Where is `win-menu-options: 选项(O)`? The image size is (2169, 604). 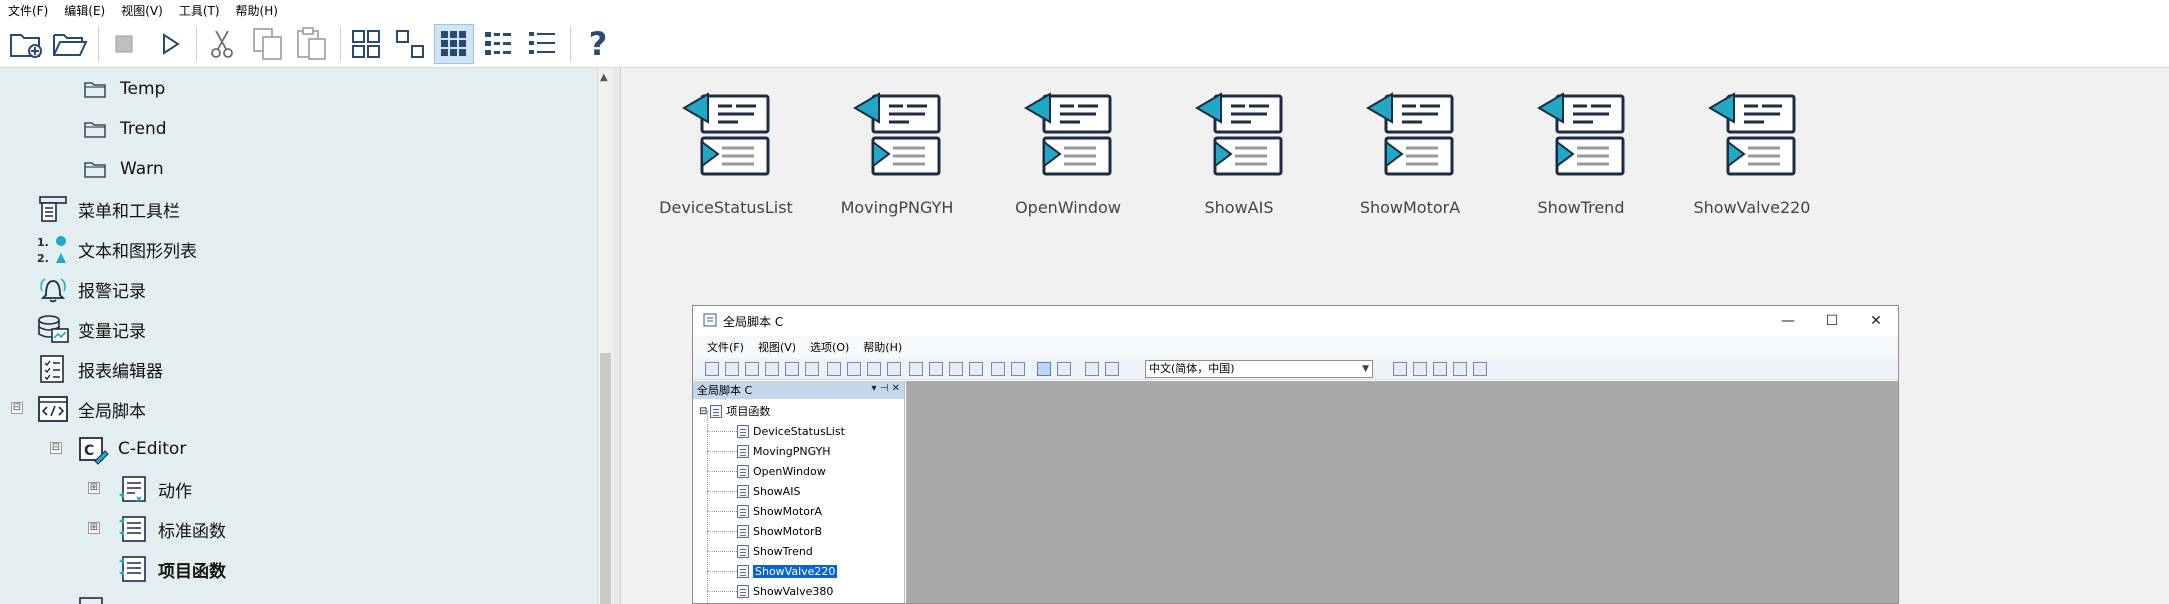
win-menu-options: 选项(O) is located at coordinates (829, 347).